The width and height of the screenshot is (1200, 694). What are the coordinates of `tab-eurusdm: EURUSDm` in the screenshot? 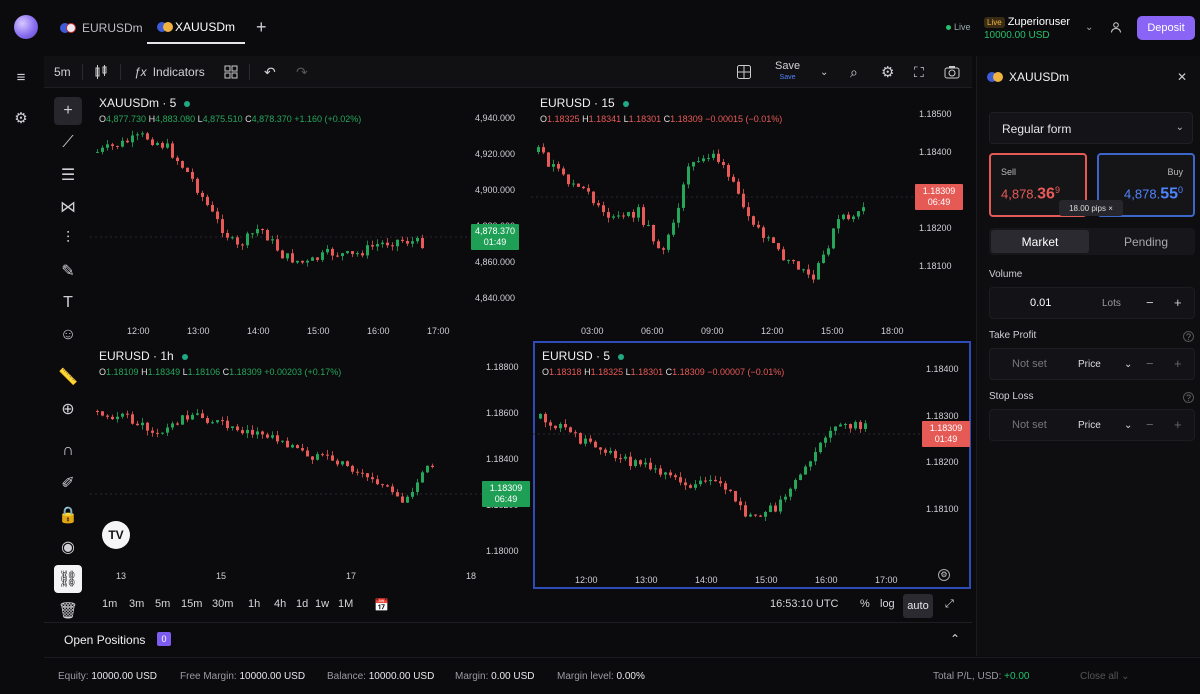 It's located at (101, 28).